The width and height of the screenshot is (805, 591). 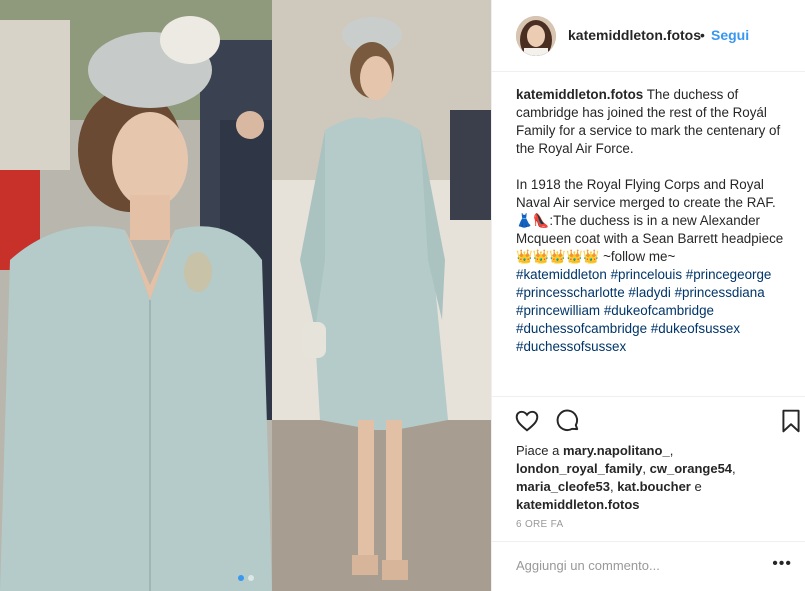 What do you see at coordinates (649, 292) in the screenshot?
I see `hashtag-link: #ladydi` at bounding box center [649, 292].